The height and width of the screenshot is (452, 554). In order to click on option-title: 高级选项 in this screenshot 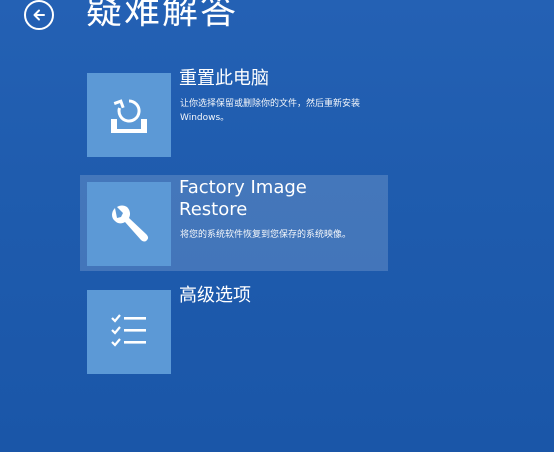, I will do `click(215, 295)`.